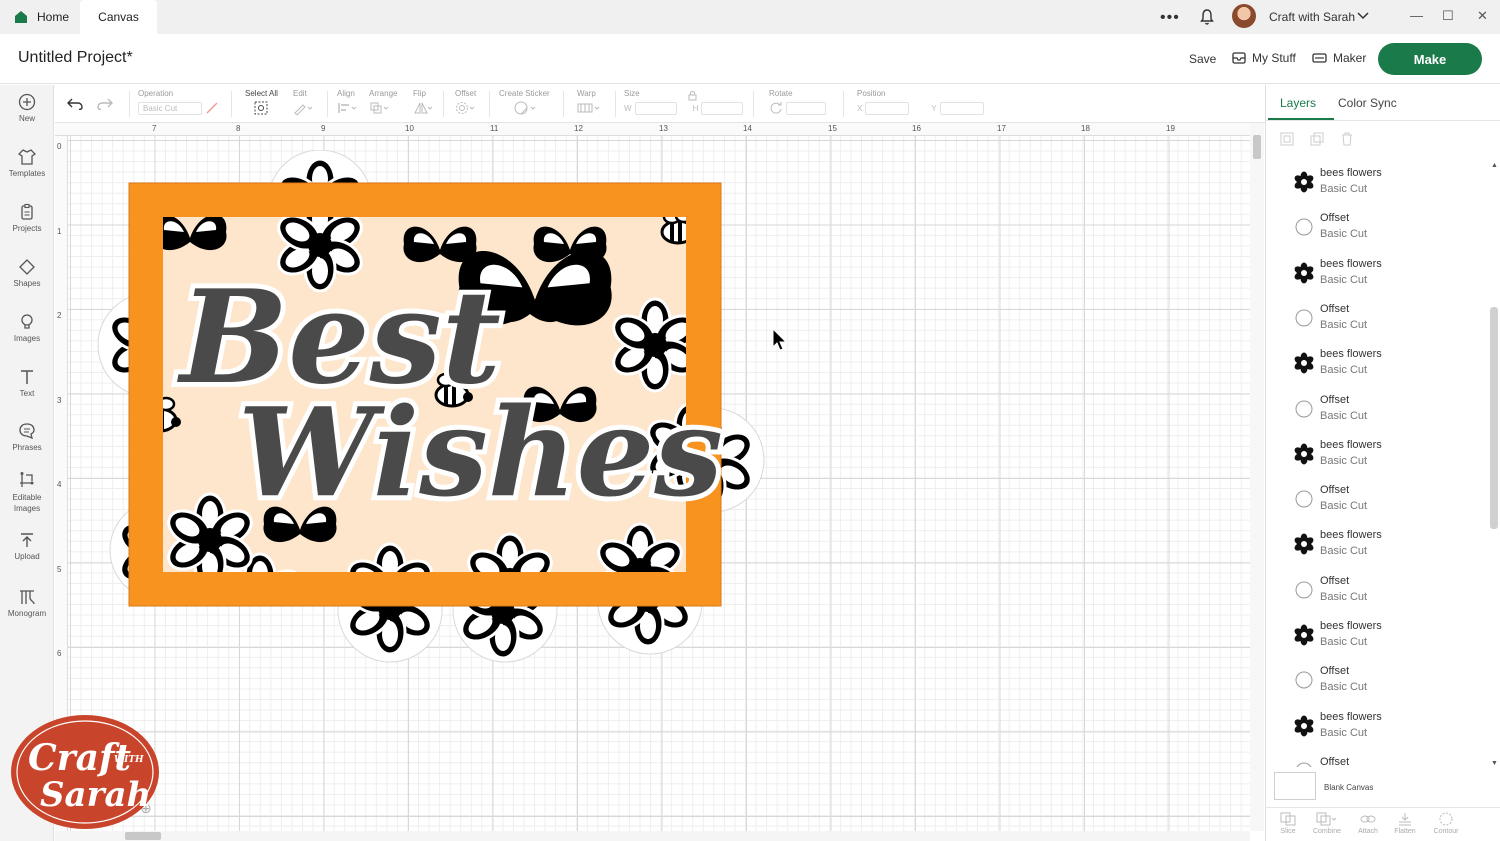 The width and height of the screenshot is (1500, 841). What do you see at coordinates (1494, 763) in the screenshot?
I see `scroll-down-icon: ▼` at bounding box center [1494, 763].